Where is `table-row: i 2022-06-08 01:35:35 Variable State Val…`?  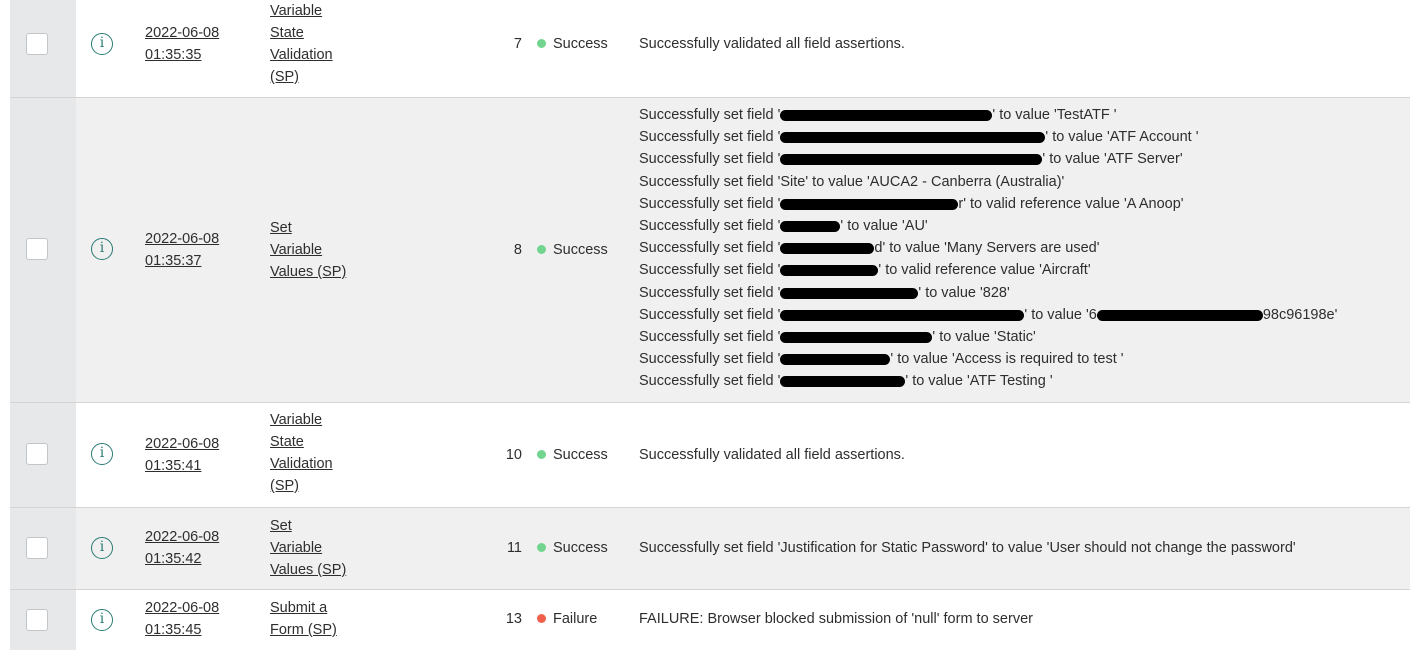 table-row: i 2022-06-08 01:35:35 Variable State Val… is located at coordinates (710, 49).